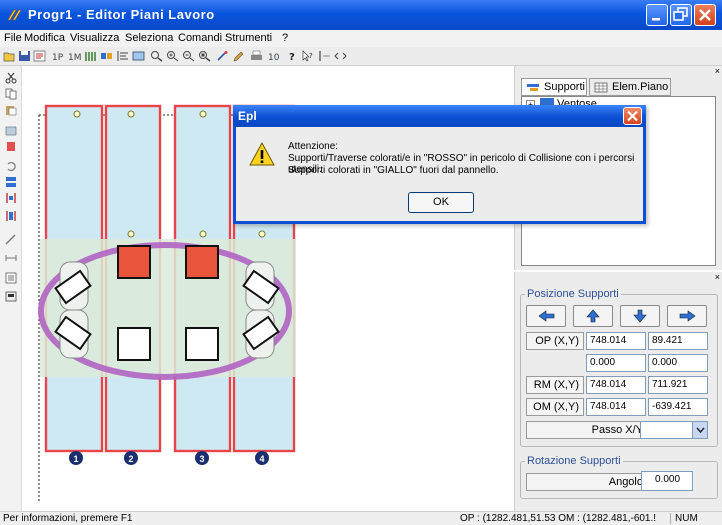  Describe the element at coordinates (361, 56) in the screenshot. I see `main-toolbar: 1P 1M 10 ? ?` at that location.